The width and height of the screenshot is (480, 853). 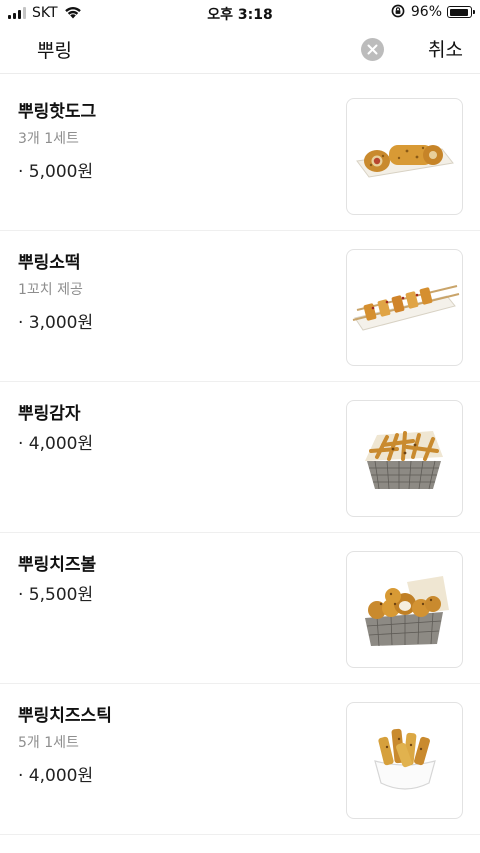 I want to click on cheeseball-basket-image, so click(x=404, y=609).